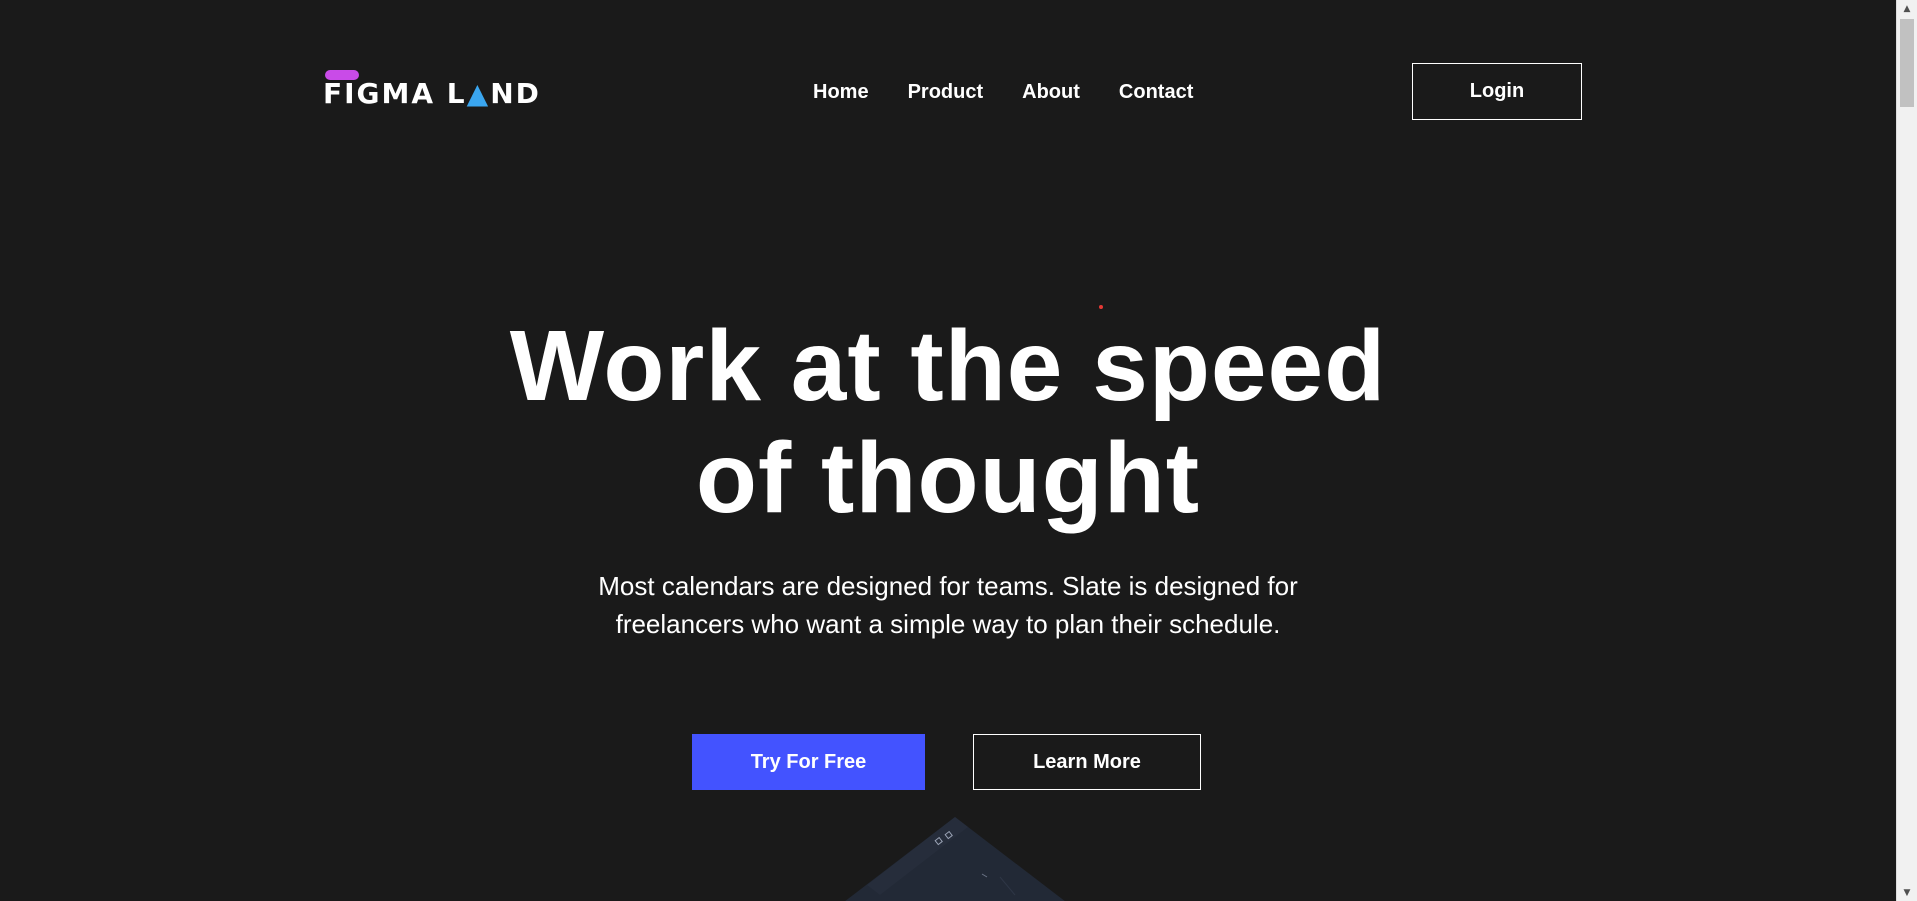 The image size is (1917, 901). What do you see at coordinates (1101, 307) in the screenshot?
I see `cursor-dot` at bounding box center [1101, 307].